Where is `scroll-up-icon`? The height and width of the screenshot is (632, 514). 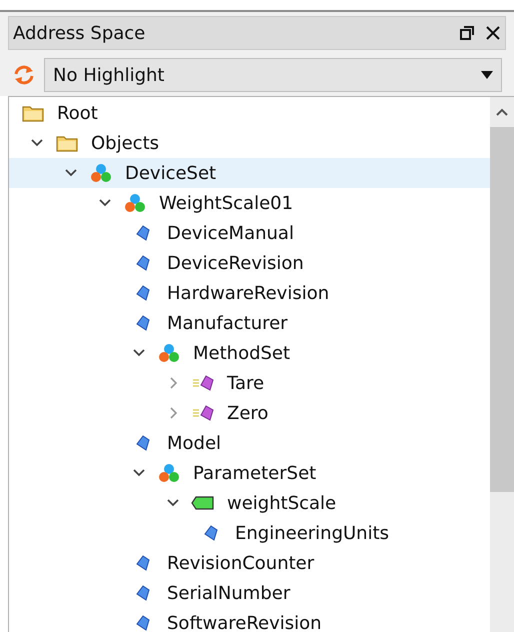 scroll-up-icon is located at coordinates (502, 112).